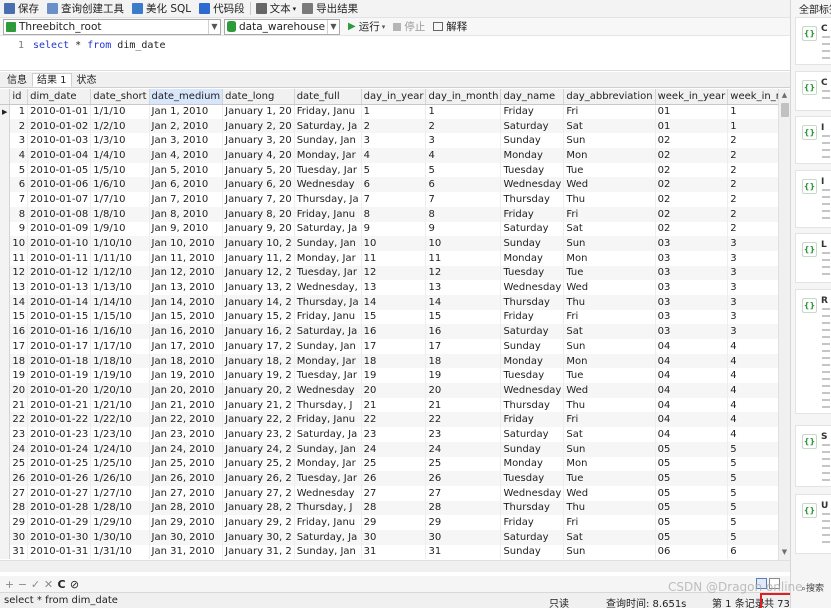 The width and height of the screenshot is (831, 608). I want to click on snippet-card: {} I, so click(813, 140).